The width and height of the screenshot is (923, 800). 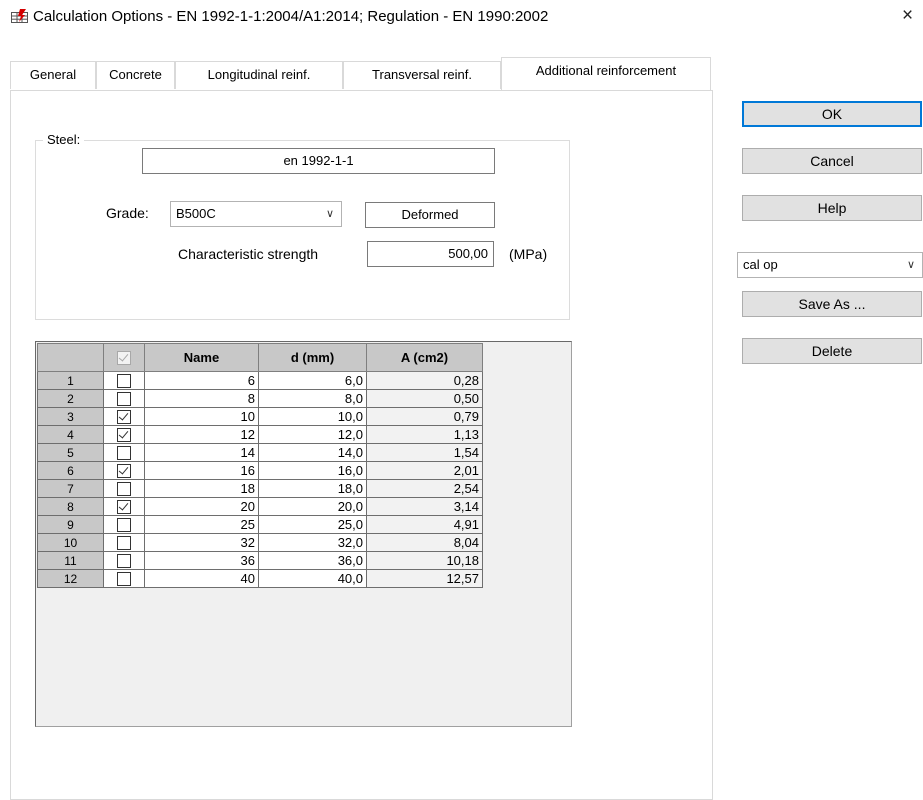 I want to click on cell-diameter: 14,0, so click(x=312, y=452).